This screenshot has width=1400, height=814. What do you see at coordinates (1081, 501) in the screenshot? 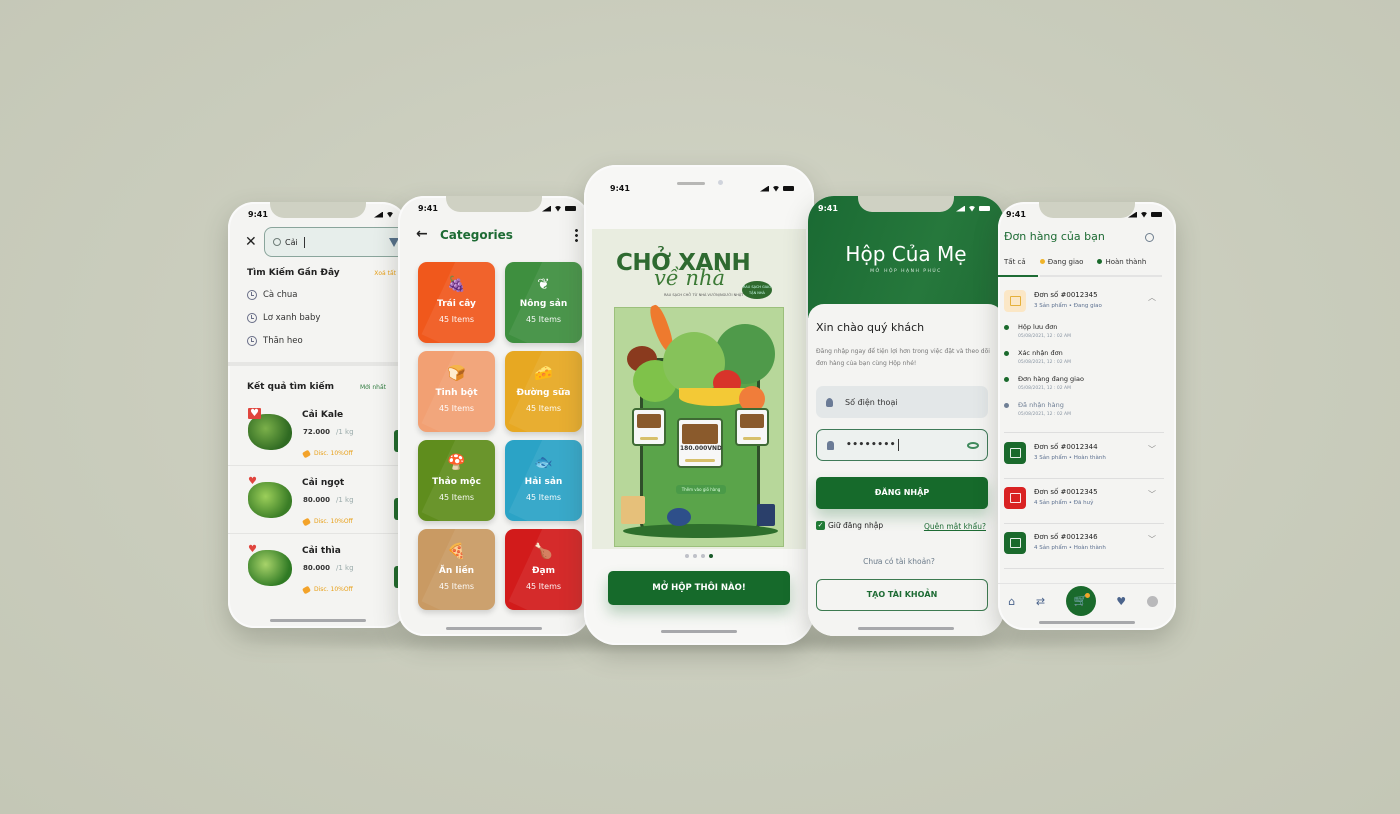
I see `order-item: Đơn số #0012345 4 Sản phẩm • Đã huỷ ﹀` at bounding box center [1081, 501].